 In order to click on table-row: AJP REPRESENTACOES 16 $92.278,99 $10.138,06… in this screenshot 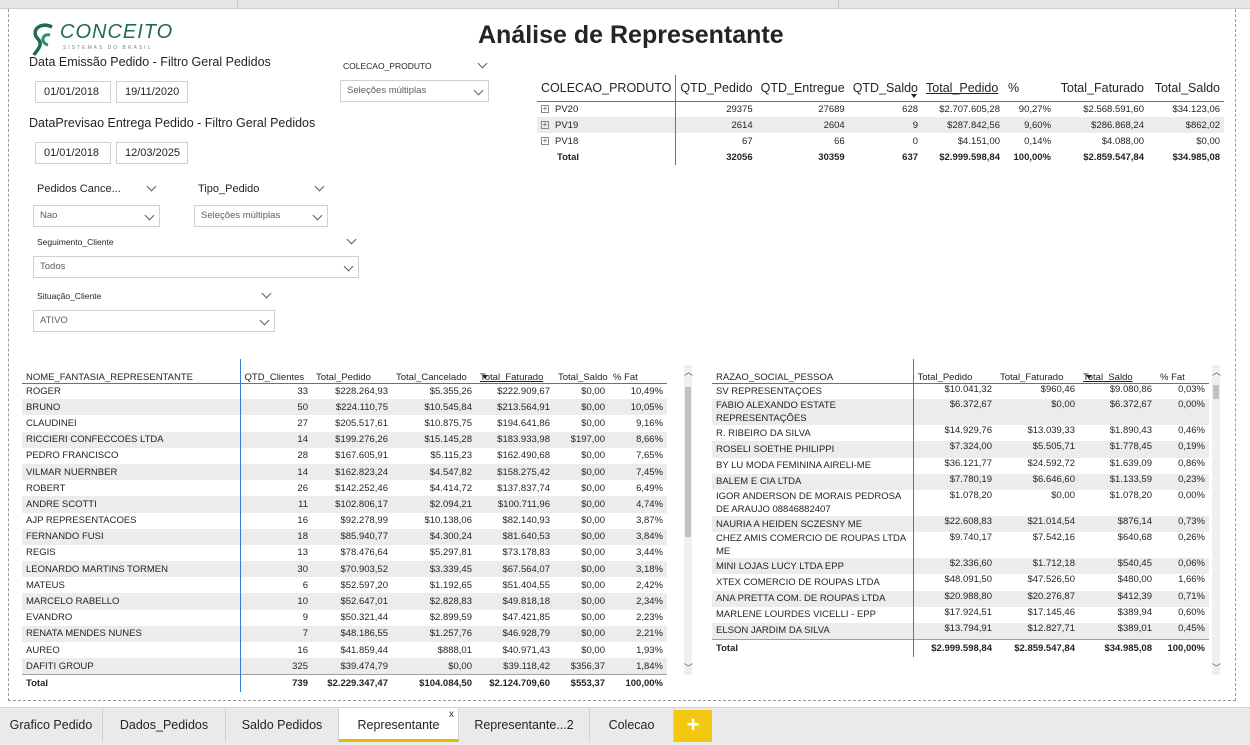, I will do `click(344, 520)`.